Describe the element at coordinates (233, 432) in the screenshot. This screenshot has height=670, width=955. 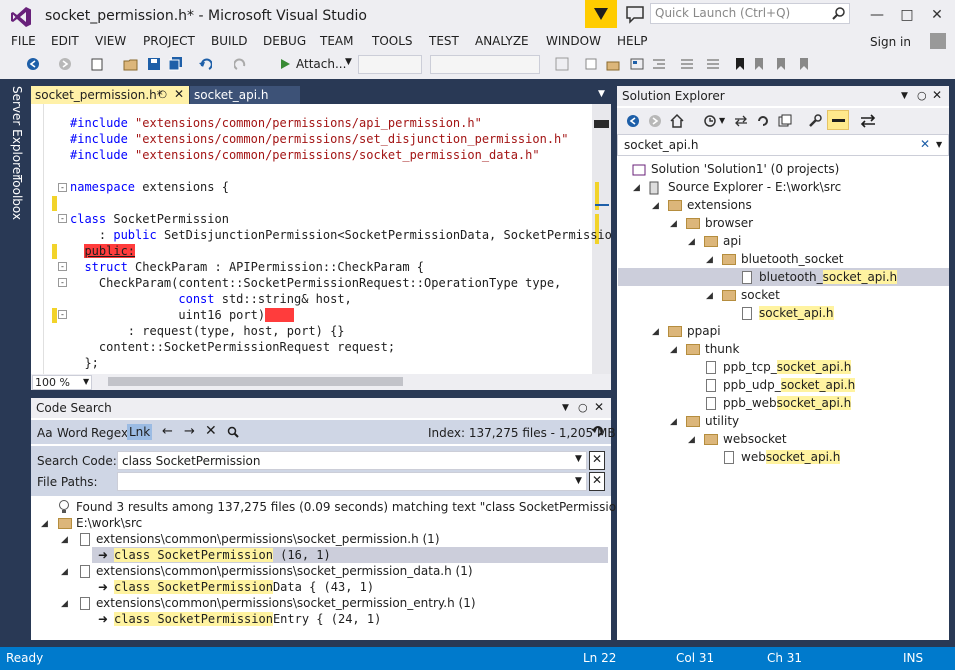
I see `search-icon` at that location.